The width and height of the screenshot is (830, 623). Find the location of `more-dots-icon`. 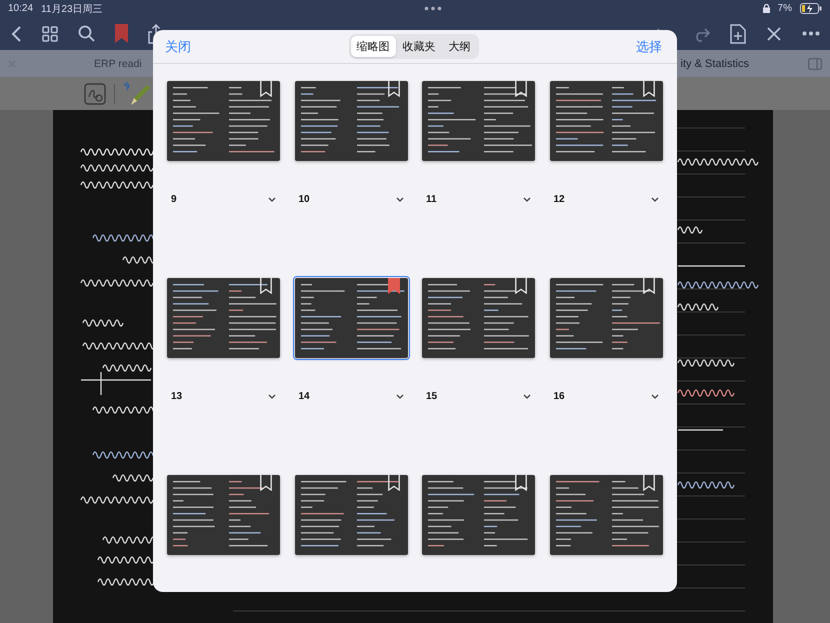

more-dots-icon is located at coordinates (433, 8).